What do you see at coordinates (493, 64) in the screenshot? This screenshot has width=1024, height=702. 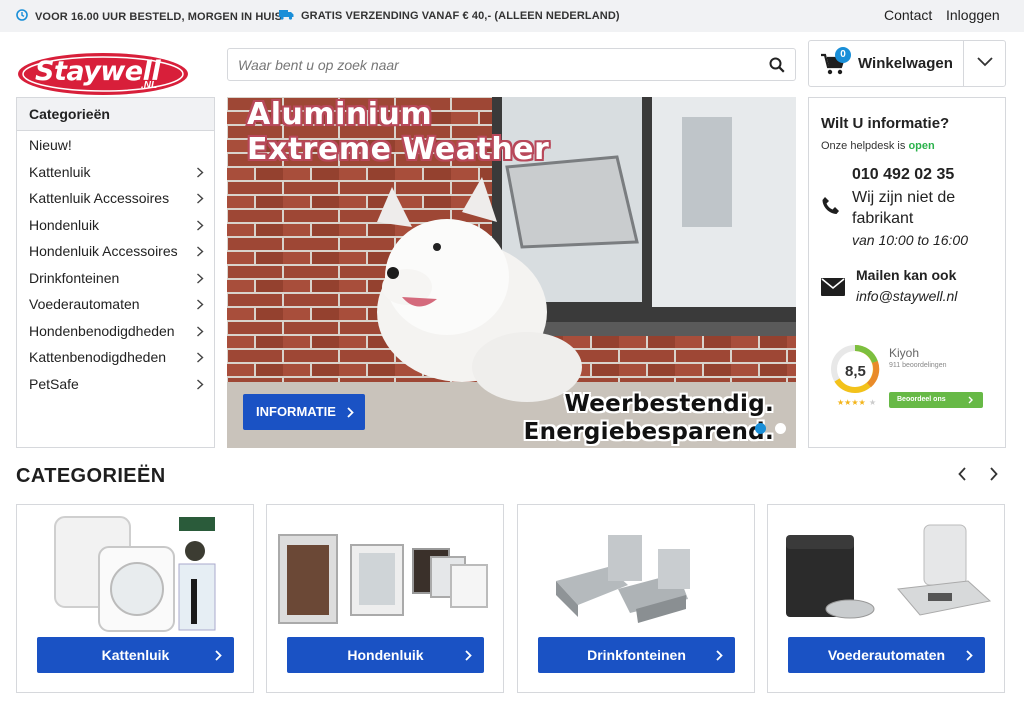 I see `search-input` at bounding box center [493, 64].